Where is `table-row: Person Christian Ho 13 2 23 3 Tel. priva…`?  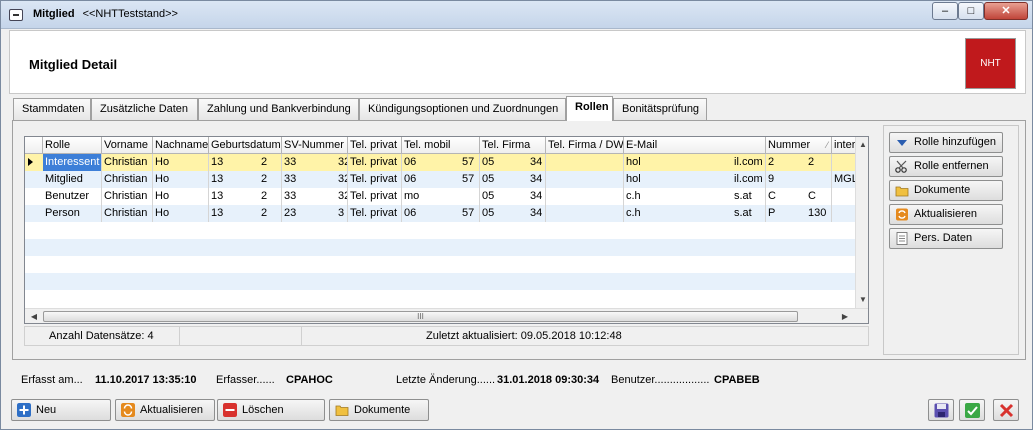 table-row: Person Christian Ho 13 2 23 3 Tel. priva… is located at coordinates (441, 213).